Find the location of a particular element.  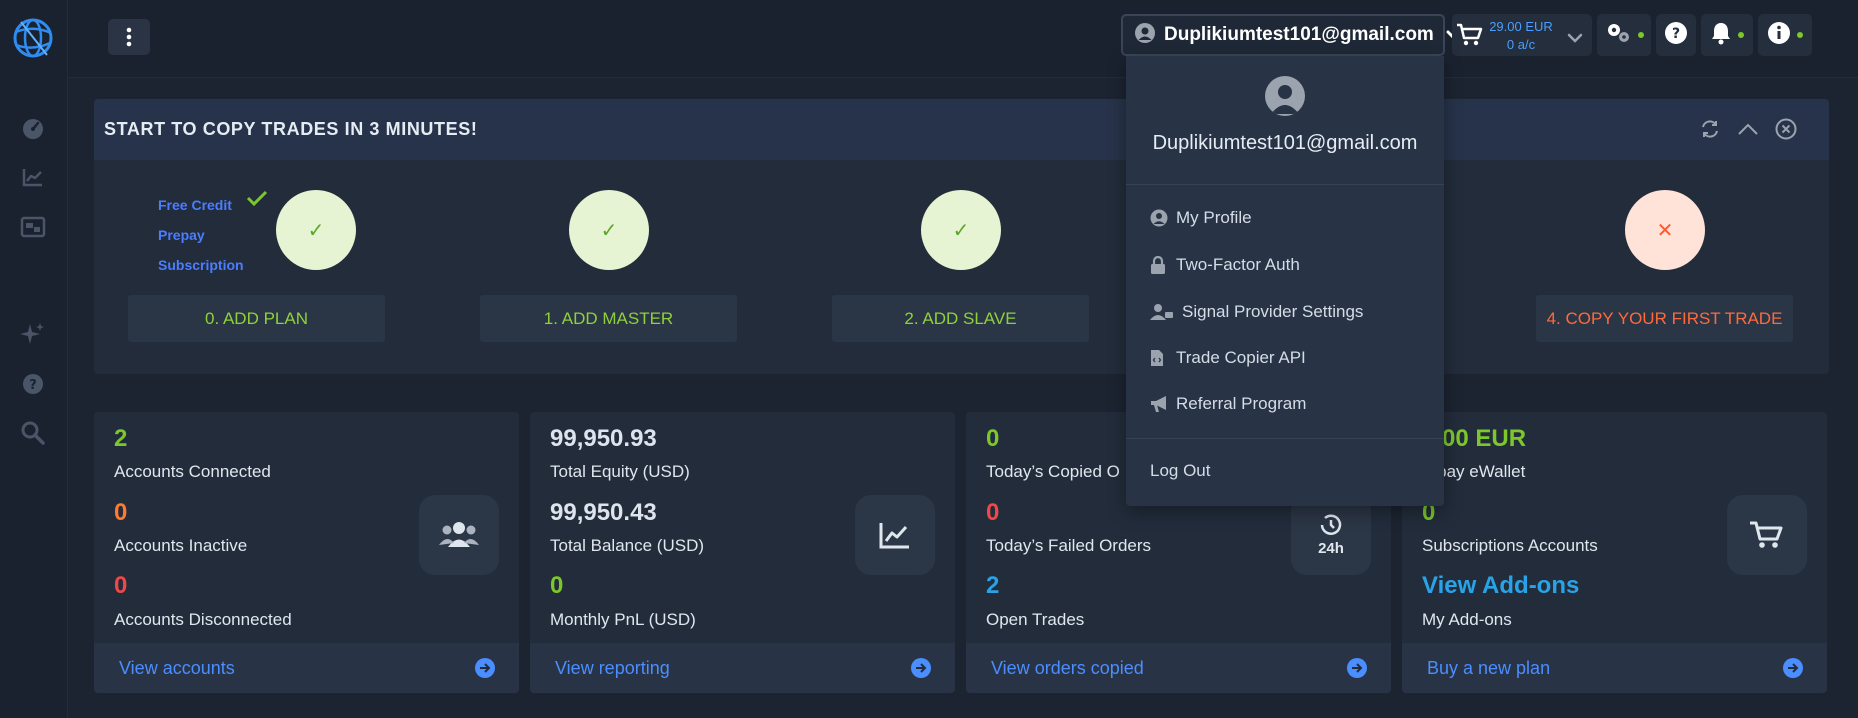

search-icon is located at coordinates (33, 433).